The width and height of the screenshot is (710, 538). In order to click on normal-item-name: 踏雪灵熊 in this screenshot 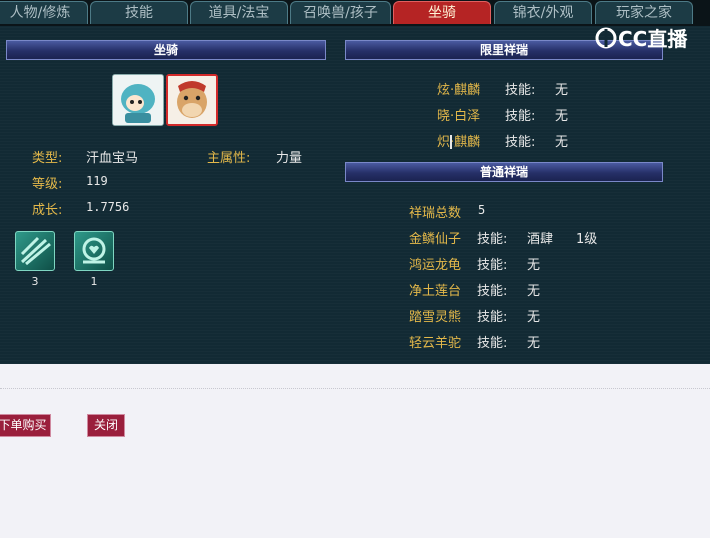, I will do `click(435, 317)`.